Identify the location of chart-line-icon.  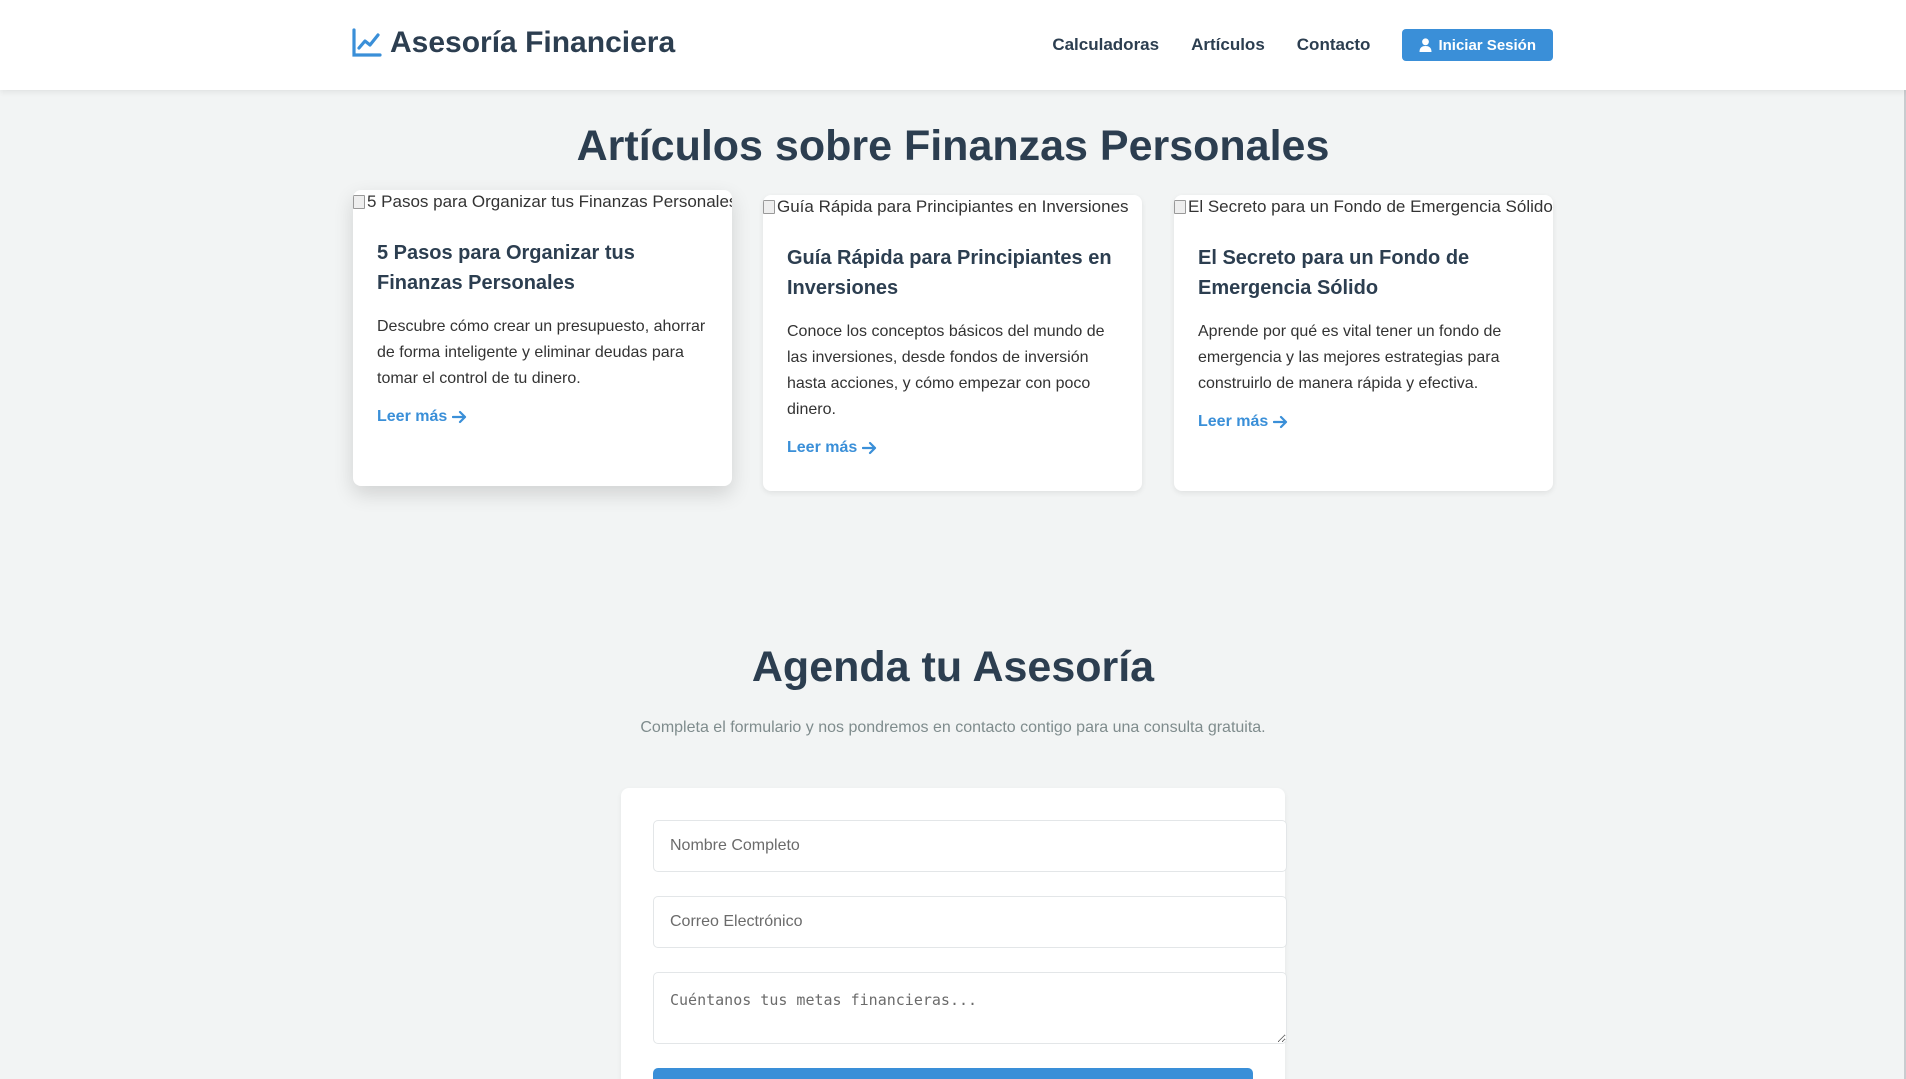
(367, 42).